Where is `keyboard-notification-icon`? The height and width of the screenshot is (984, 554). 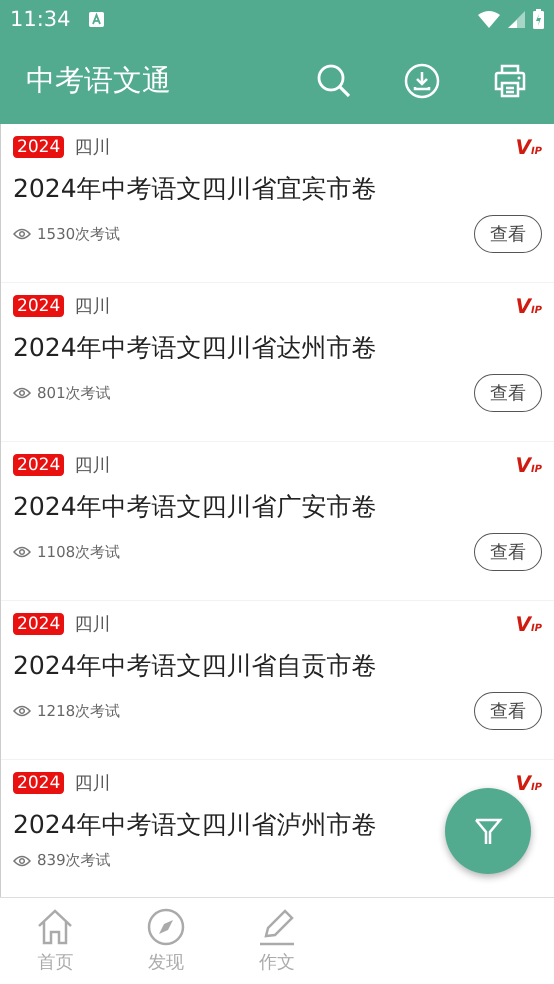 keyboard-notification-icon is located at coordinates (96, 19).